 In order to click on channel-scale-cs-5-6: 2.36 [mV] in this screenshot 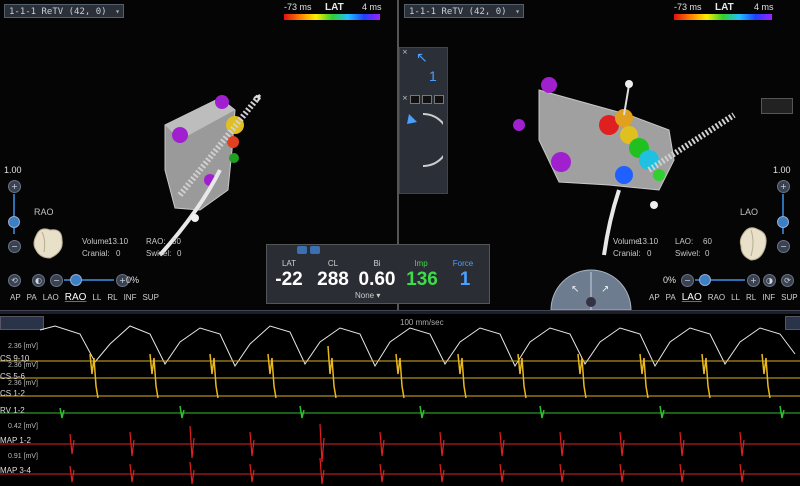, I will do `click(23, 365)`.